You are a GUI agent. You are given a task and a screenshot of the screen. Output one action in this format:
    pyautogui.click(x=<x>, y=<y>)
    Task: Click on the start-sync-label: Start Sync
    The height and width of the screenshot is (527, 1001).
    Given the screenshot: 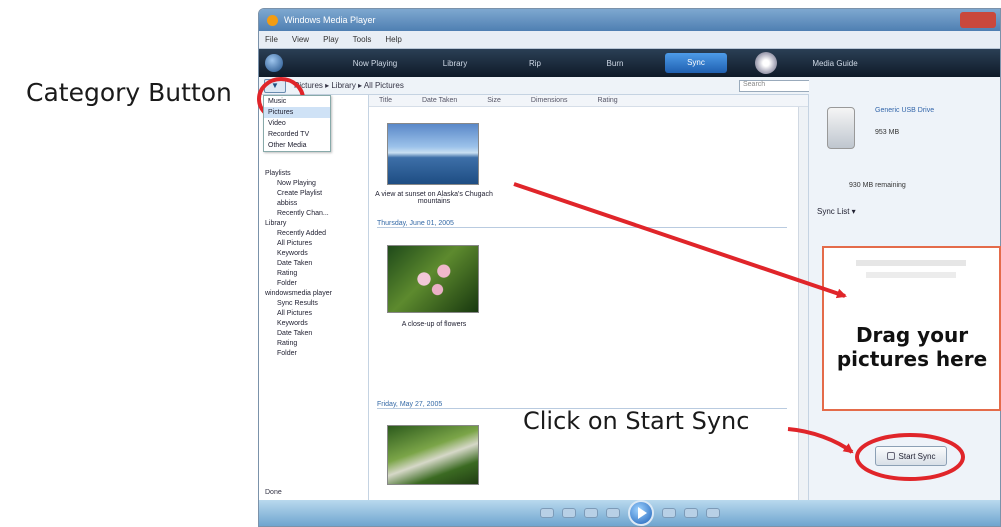 What is the action you would take?
    pyautogui.click(x=917, y=456)
    